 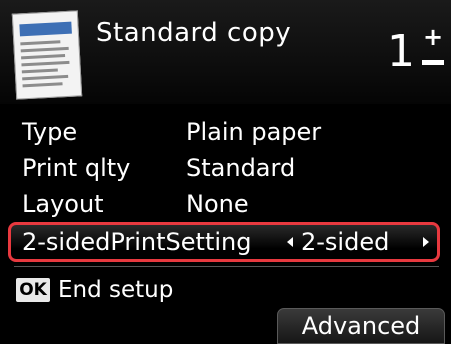 I want to click on setting-value: None, so click(x=217, y=204).